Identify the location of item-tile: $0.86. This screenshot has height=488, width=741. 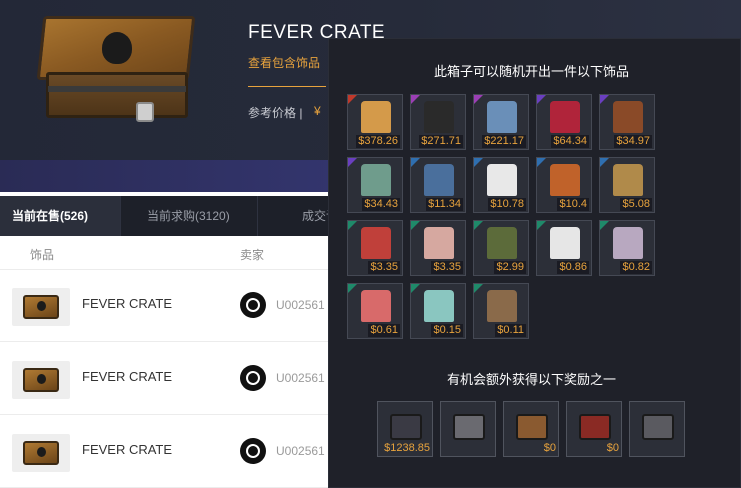
(564, 248).